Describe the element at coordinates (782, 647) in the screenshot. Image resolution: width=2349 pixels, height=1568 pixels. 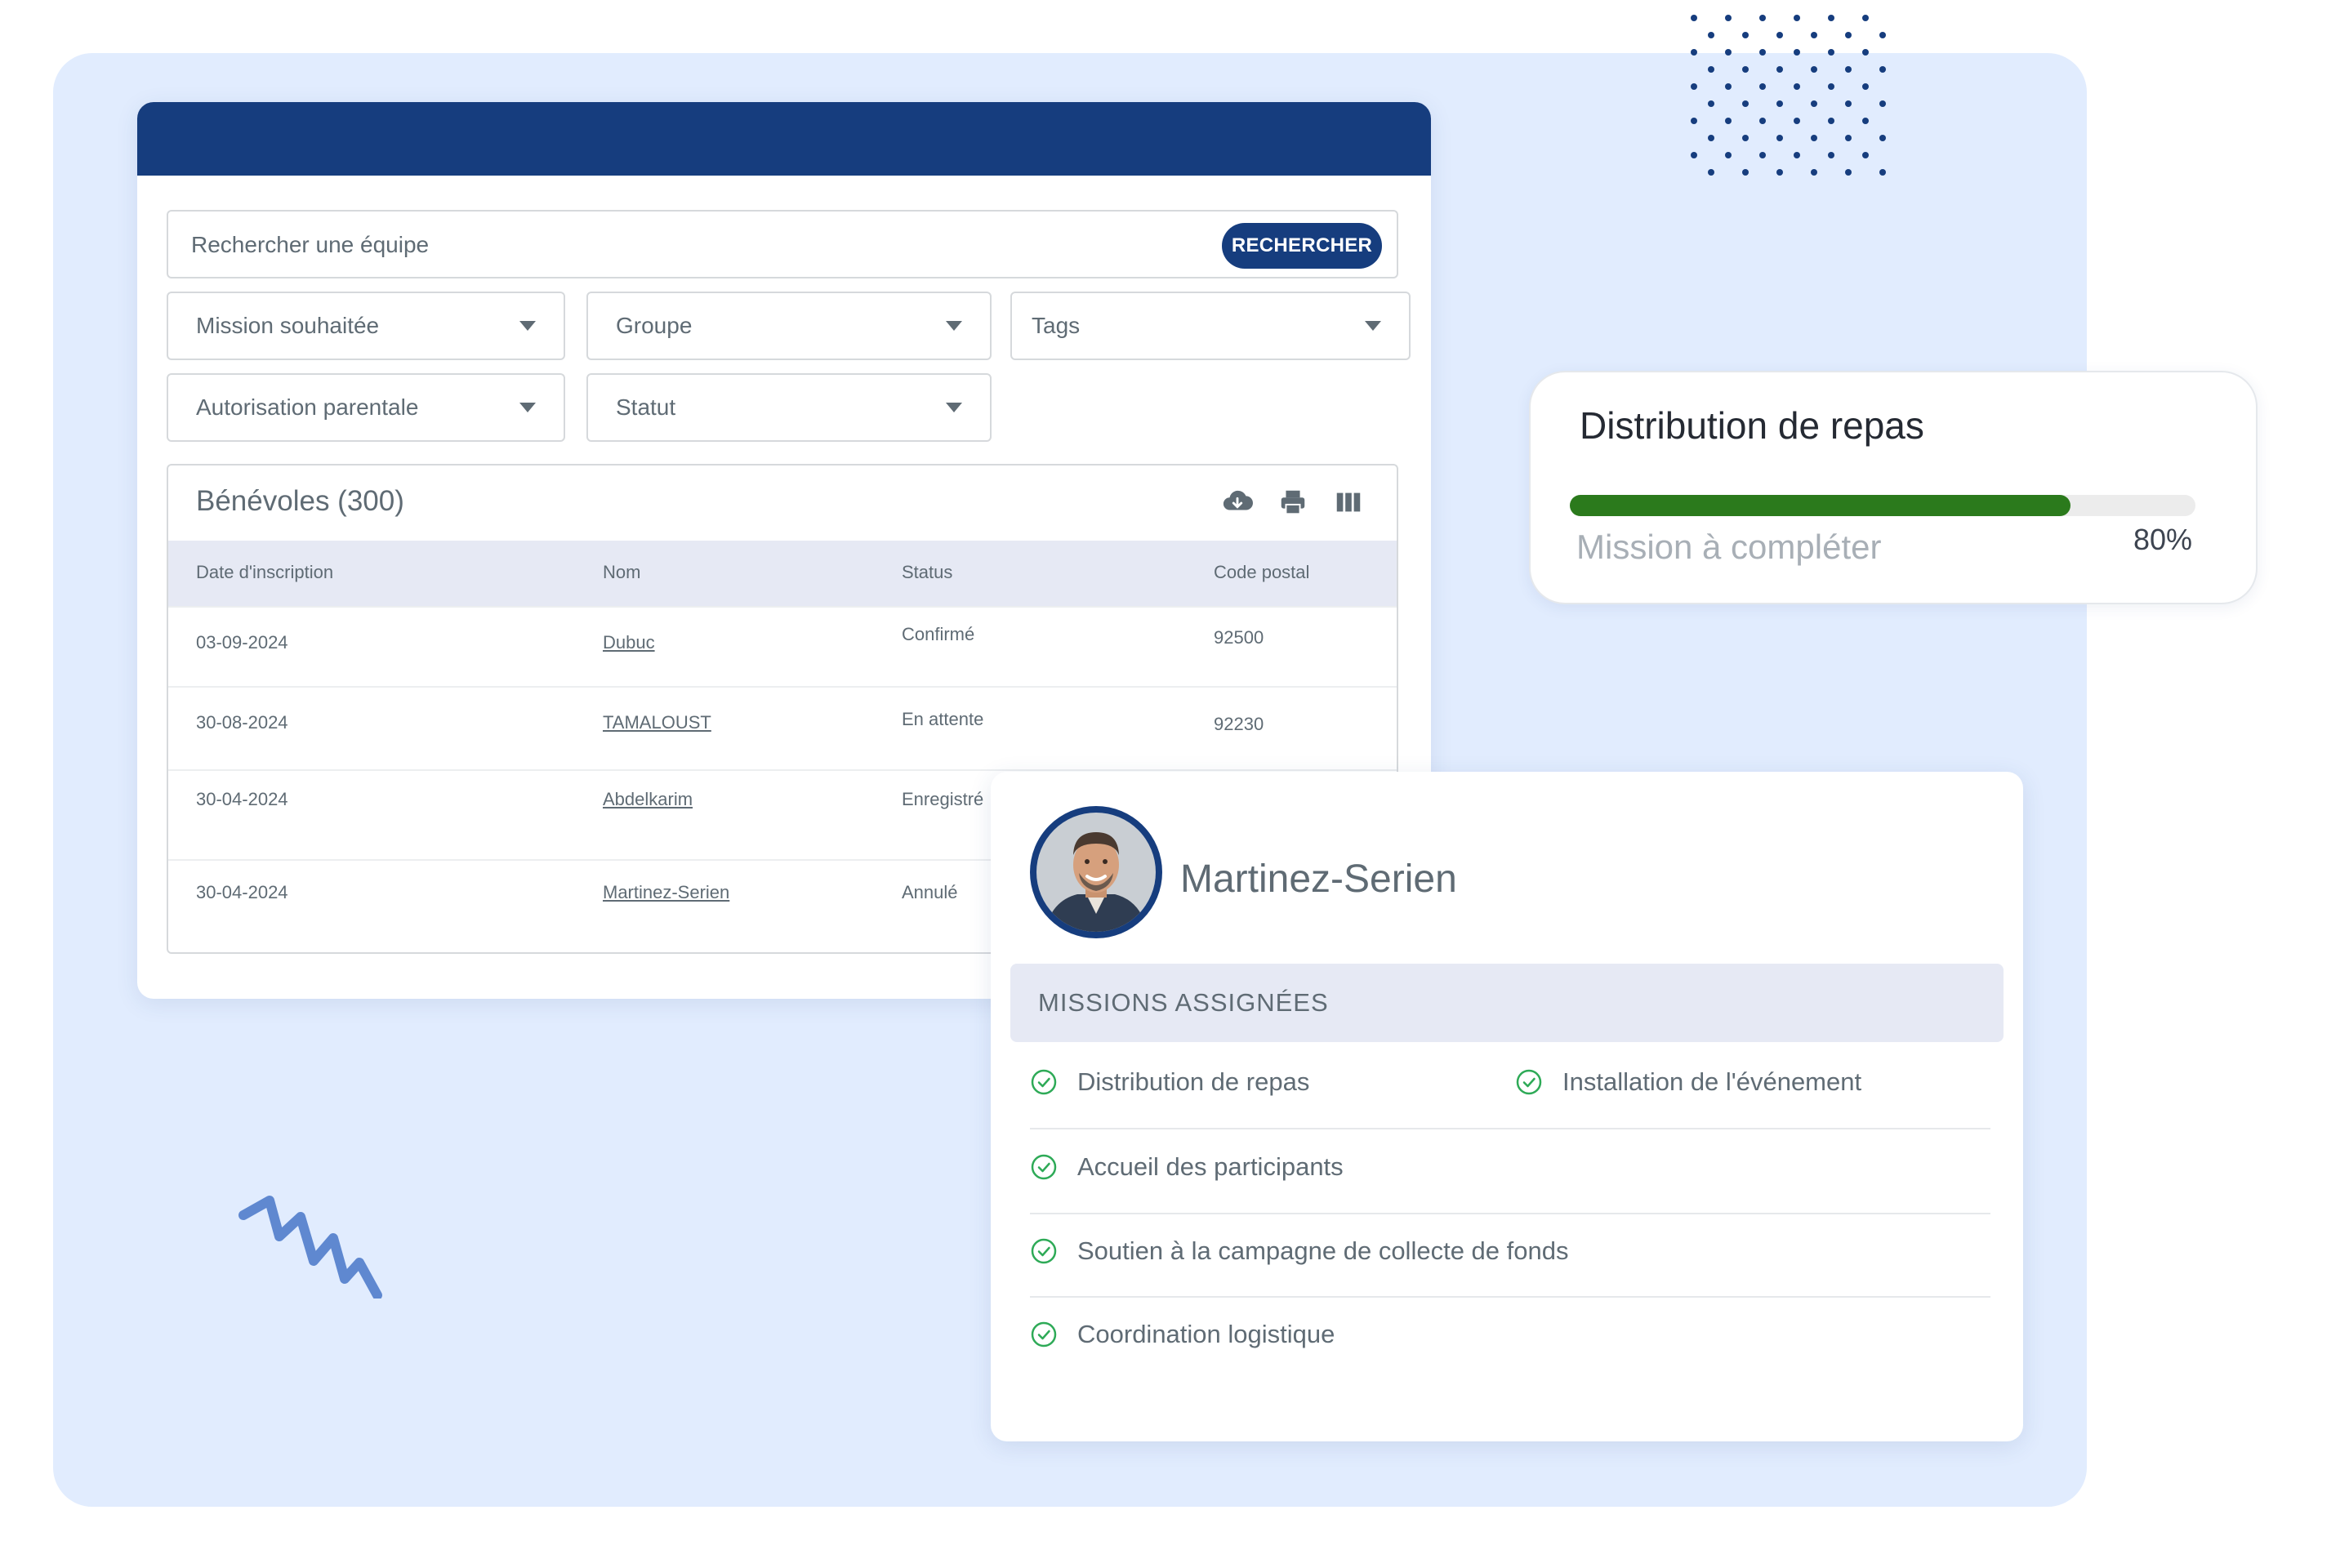
I see `table-row: 03-09-2024 Dubuc Confirmé 92500` at that location.